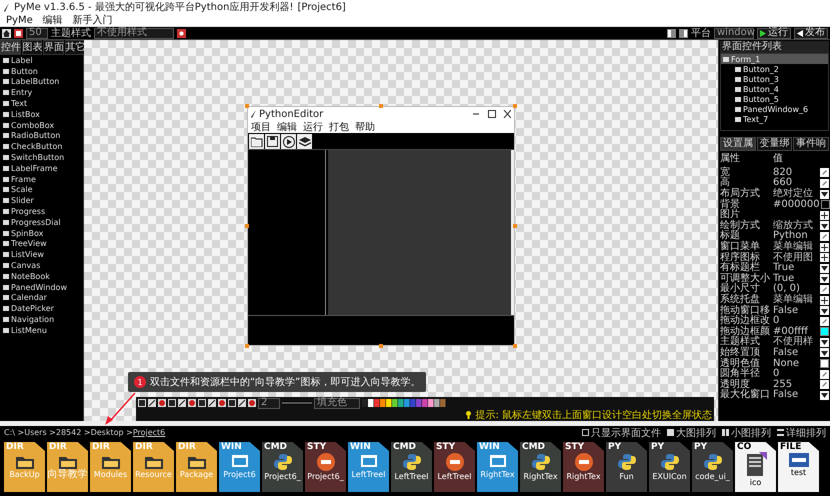 The image size is (830, 496). Describe the element at coordinates (774, 79) in the screenshot. I see `tree-item: Button_3` at that location.